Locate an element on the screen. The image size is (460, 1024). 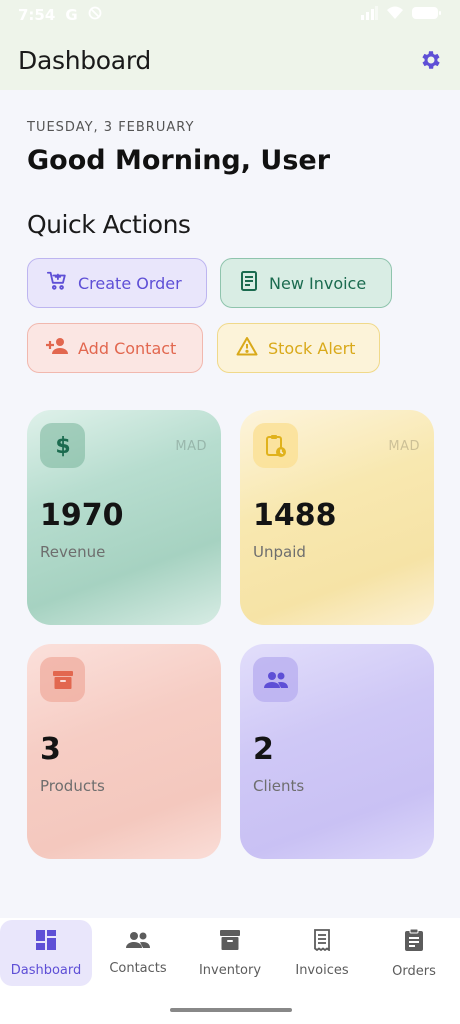
warning-icon is located at coordinates (247, 348).